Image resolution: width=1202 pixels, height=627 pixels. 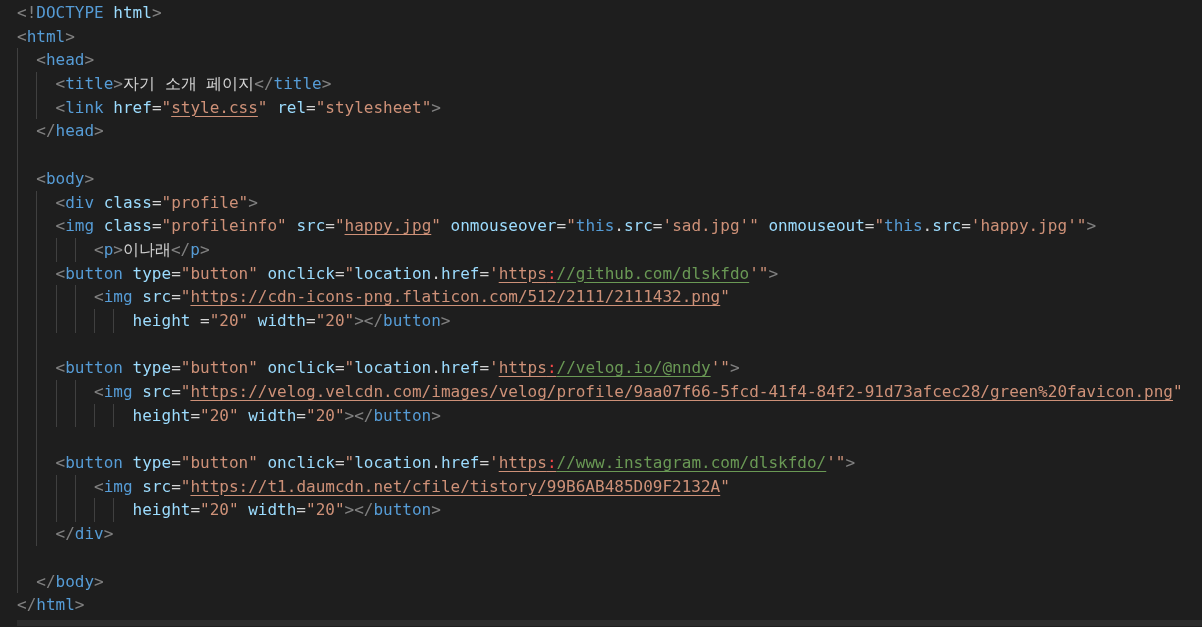 I want to click on code-line: <img class="profileinfo" src="happy.jpg" onmouseover="this.src='sad.jpg'" onmouseout="this.src='happy.jpg'">, so click(x=609, y=226).